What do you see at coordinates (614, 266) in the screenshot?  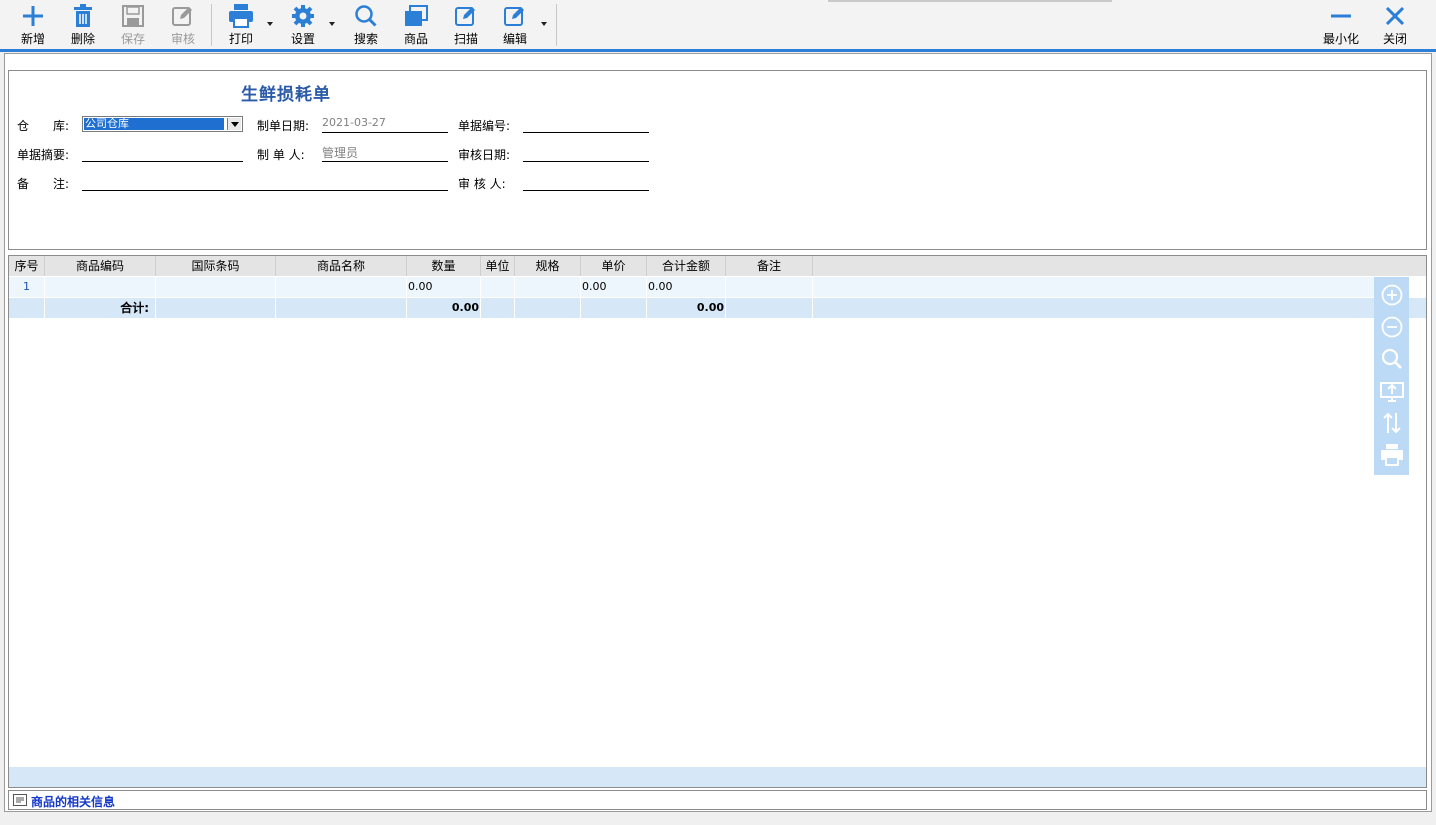 I see `column-header-price: 单价` at bounding box center [614, 266].